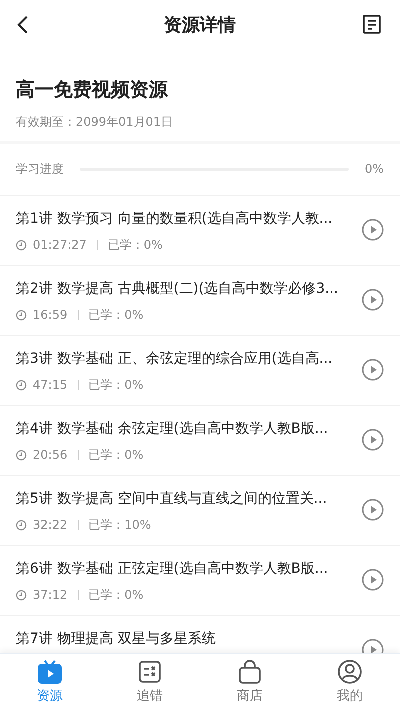  What do you see at coordinates (50, 595) in the screenshot?
I see `lesson-duration: 37:12` at bounding box center [50, 595].